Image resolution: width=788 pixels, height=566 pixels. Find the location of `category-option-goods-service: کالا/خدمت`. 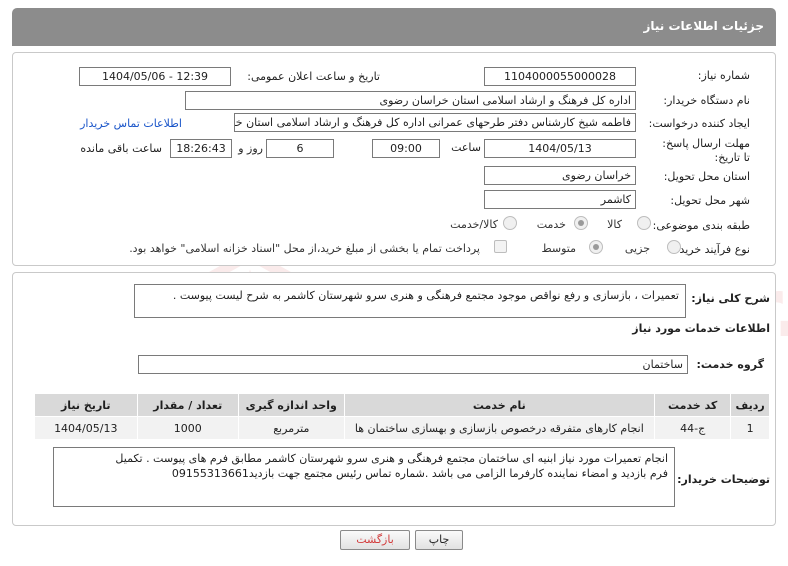

category-option-goods-service: کالا/خدمت is located at coordinates (474, 224).